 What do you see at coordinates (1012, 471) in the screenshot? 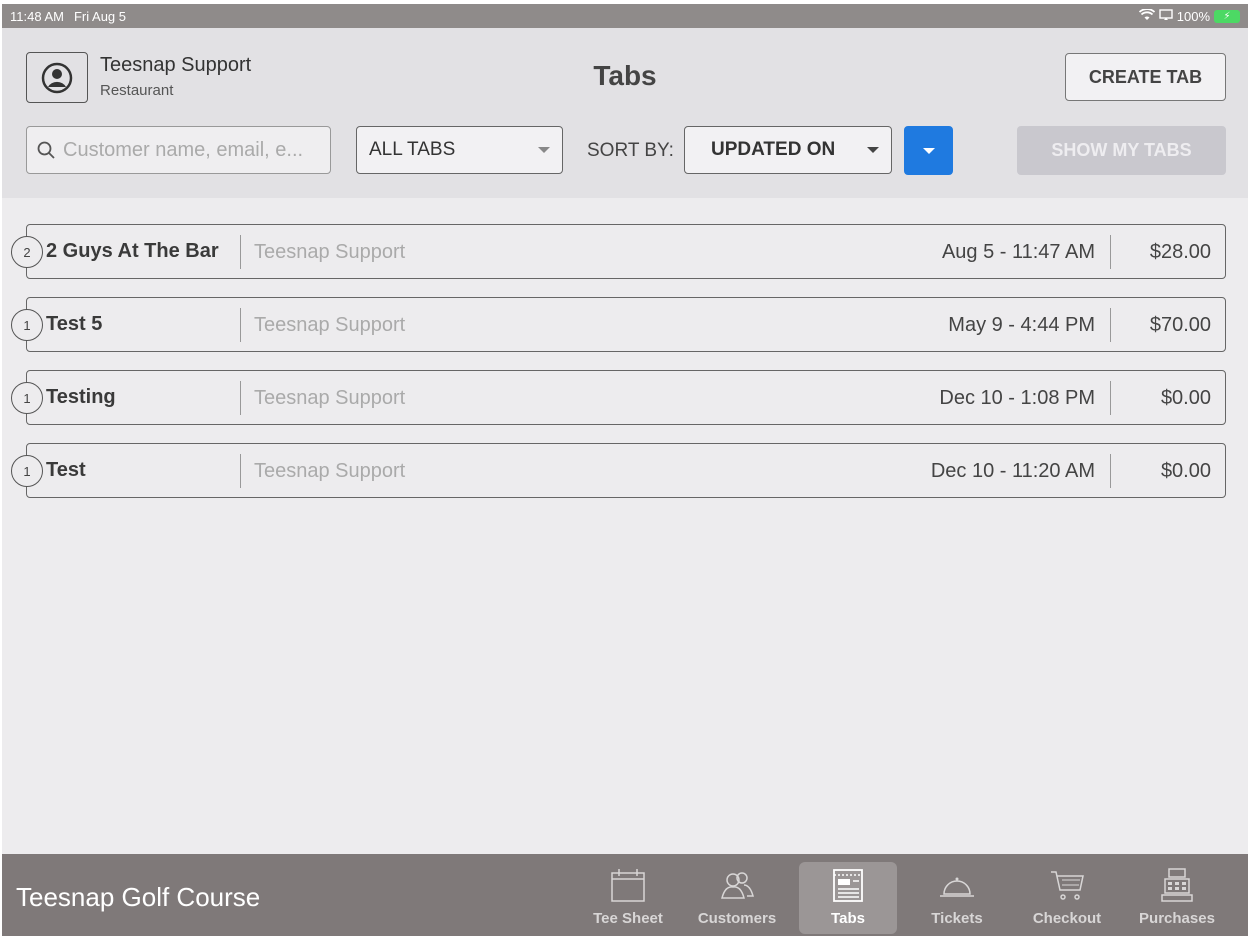
I see `tab-updated: Dec 10 - 11:20 AM` at bounding box center [1012, 471].